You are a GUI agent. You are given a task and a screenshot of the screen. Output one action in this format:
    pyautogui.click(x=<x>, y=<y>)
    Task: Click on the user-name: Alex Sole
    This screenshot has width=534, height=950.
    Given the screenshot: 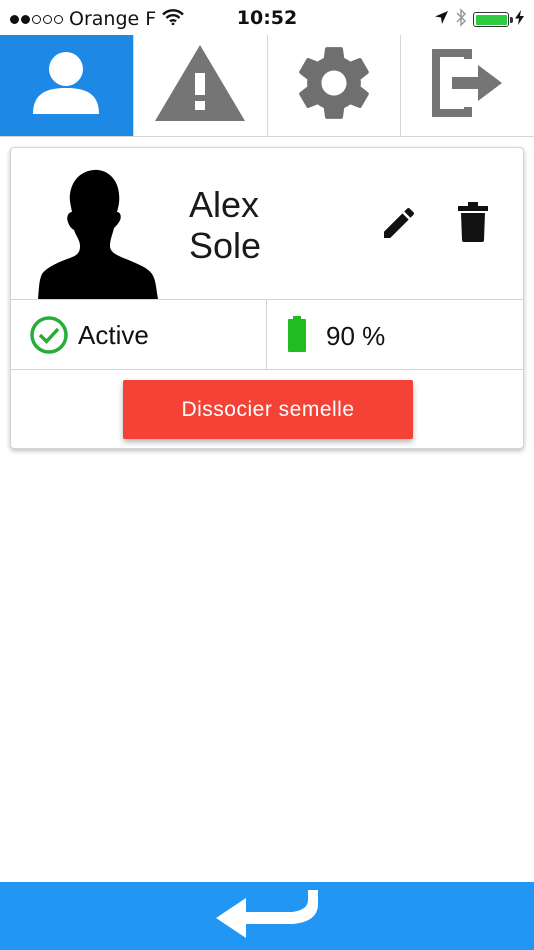 What is the action you would take?
    pyautogui.click(x=264, y=225)
    